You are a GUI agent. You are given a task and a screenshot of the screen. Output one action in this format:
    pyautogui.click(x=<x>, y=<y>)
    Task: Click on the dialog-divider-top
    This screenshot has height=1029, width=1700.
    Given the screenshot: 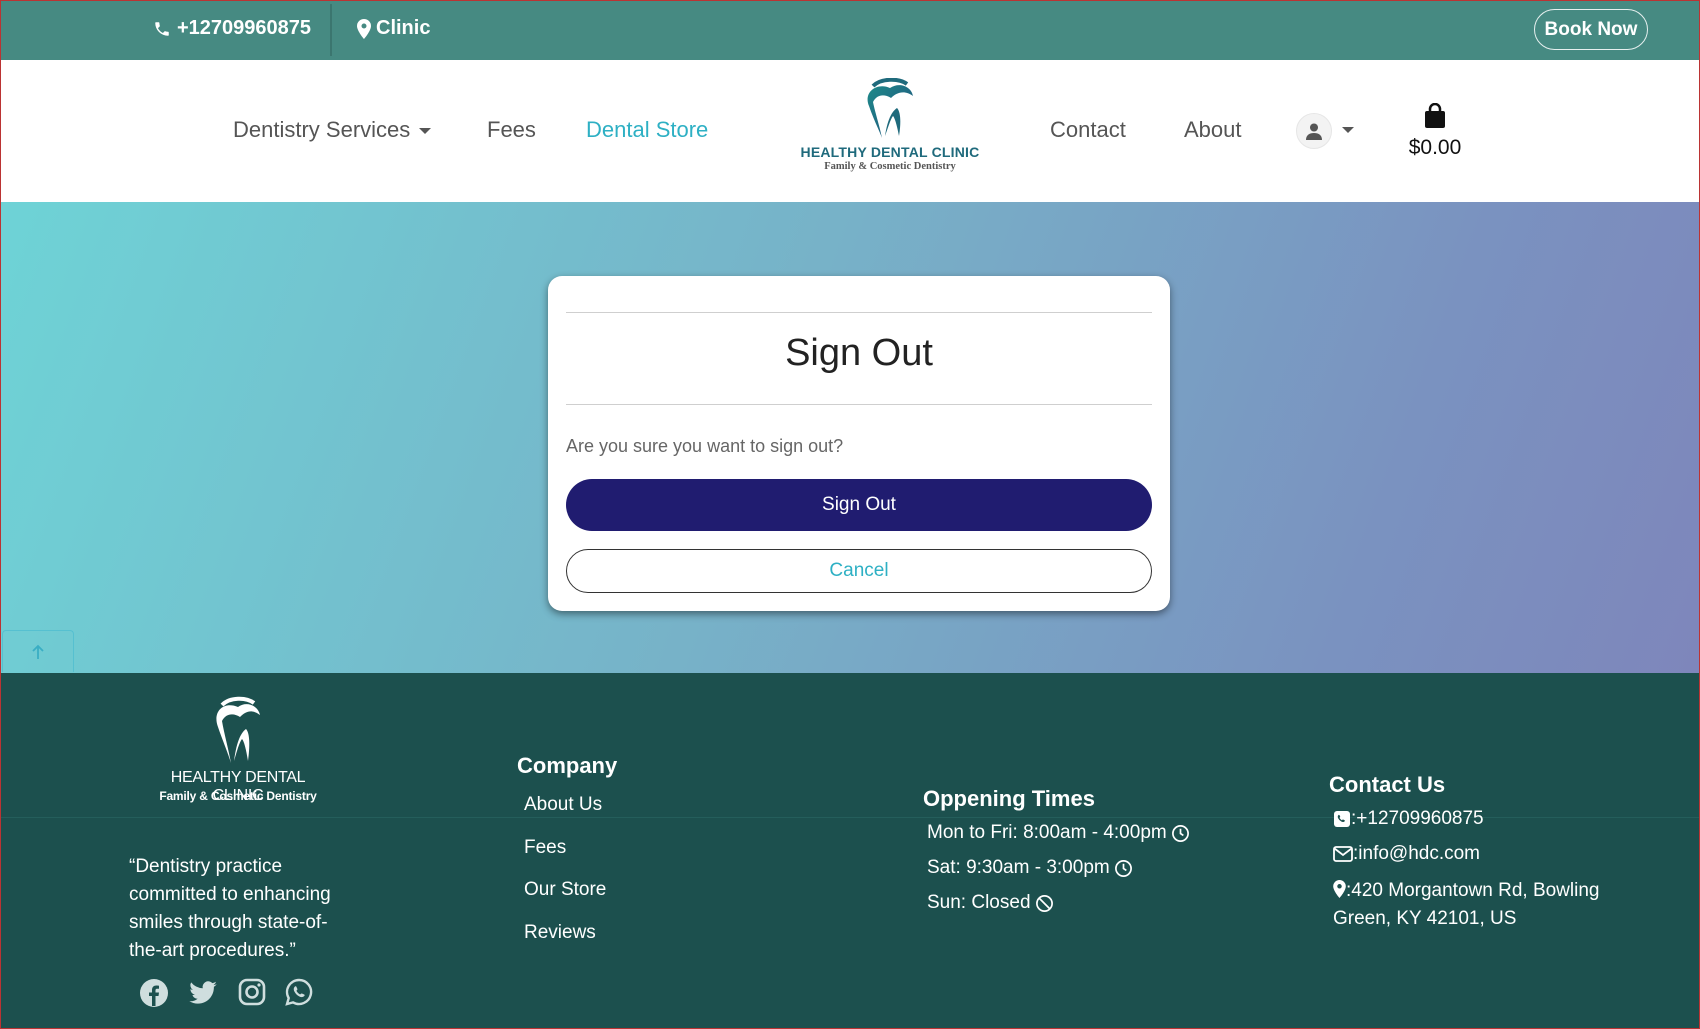 What is the action you would take?
    pyautogui.click(x=859, y=312)
    